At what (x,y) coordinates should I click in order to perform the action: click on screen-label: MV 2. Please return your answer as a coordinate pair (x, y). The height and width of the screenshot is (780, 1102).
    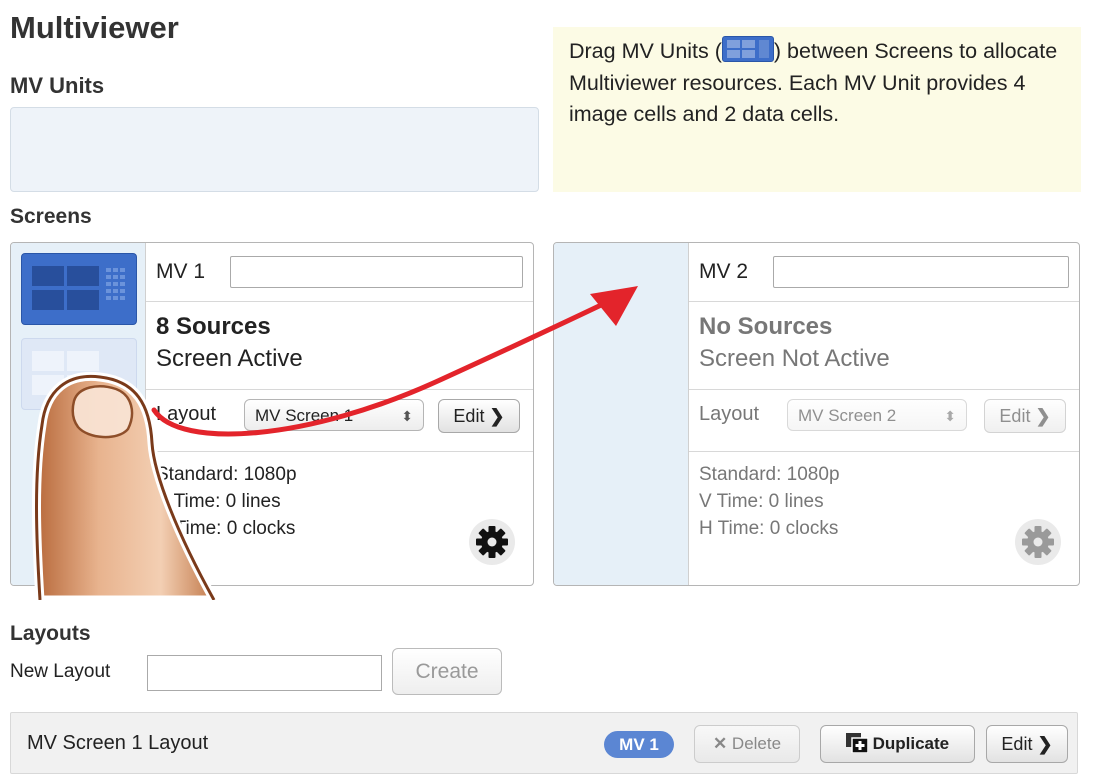
    Looking at the image, I should click on (724, 271).